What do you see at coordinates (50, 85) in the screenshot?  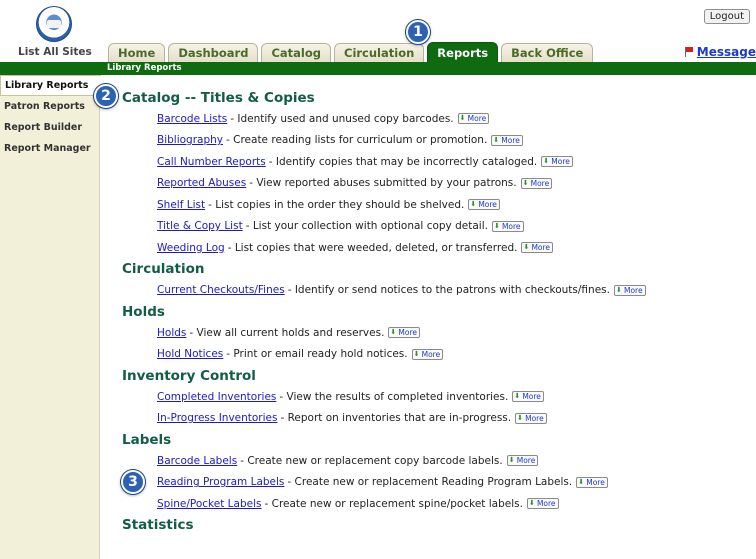 I see `sidebar-item-library-reports: Library Reports` at bounding box center [50, 85].